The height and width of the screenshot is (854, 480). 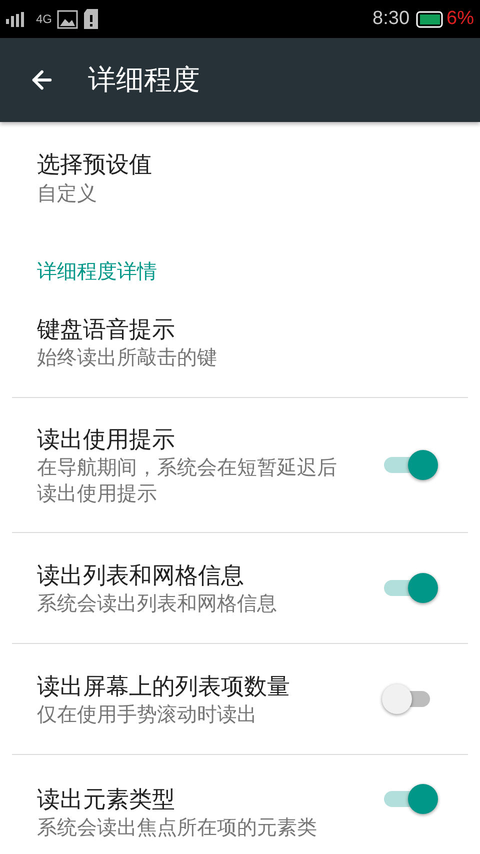 What do you see at coordinates (391, 18) in the screenshot?
I see `clock-time: 8:30` at bounding box center [391, 18].